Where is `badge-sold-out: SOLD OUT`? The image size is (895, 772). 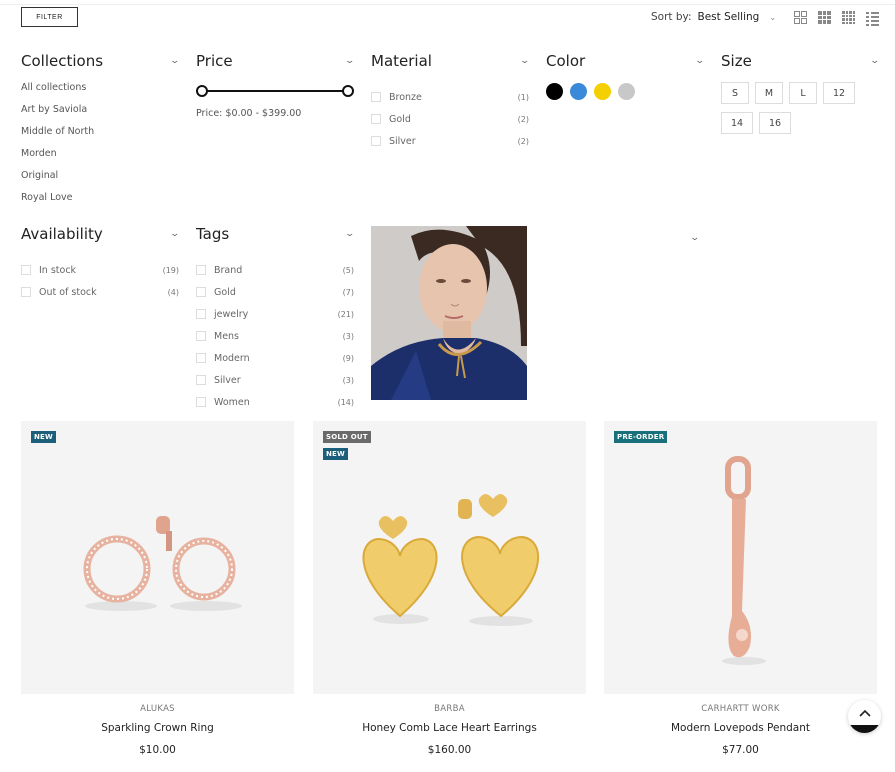 badge-sold-out: SOLD OUT is located at coordinates (347, 437).